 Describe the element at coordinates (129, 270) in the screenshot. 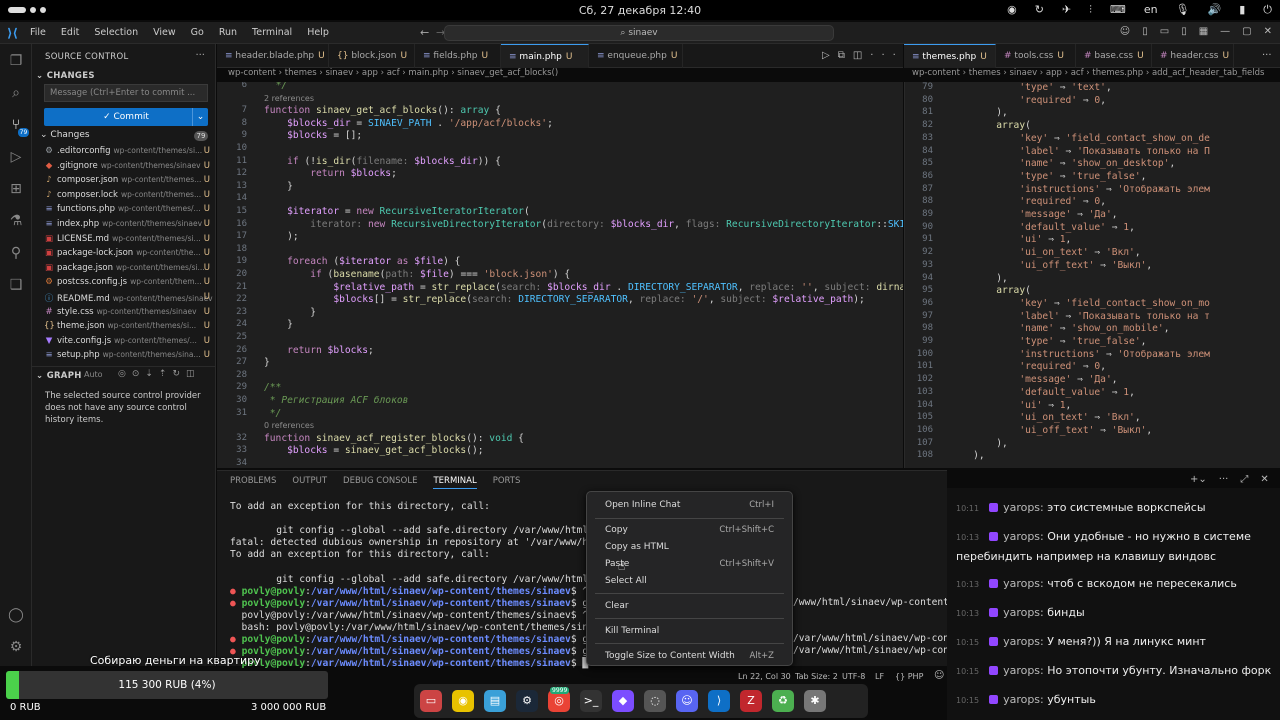

I see `changed-file-item: ▣ package.json wp-content/themes/si... U` at that location.